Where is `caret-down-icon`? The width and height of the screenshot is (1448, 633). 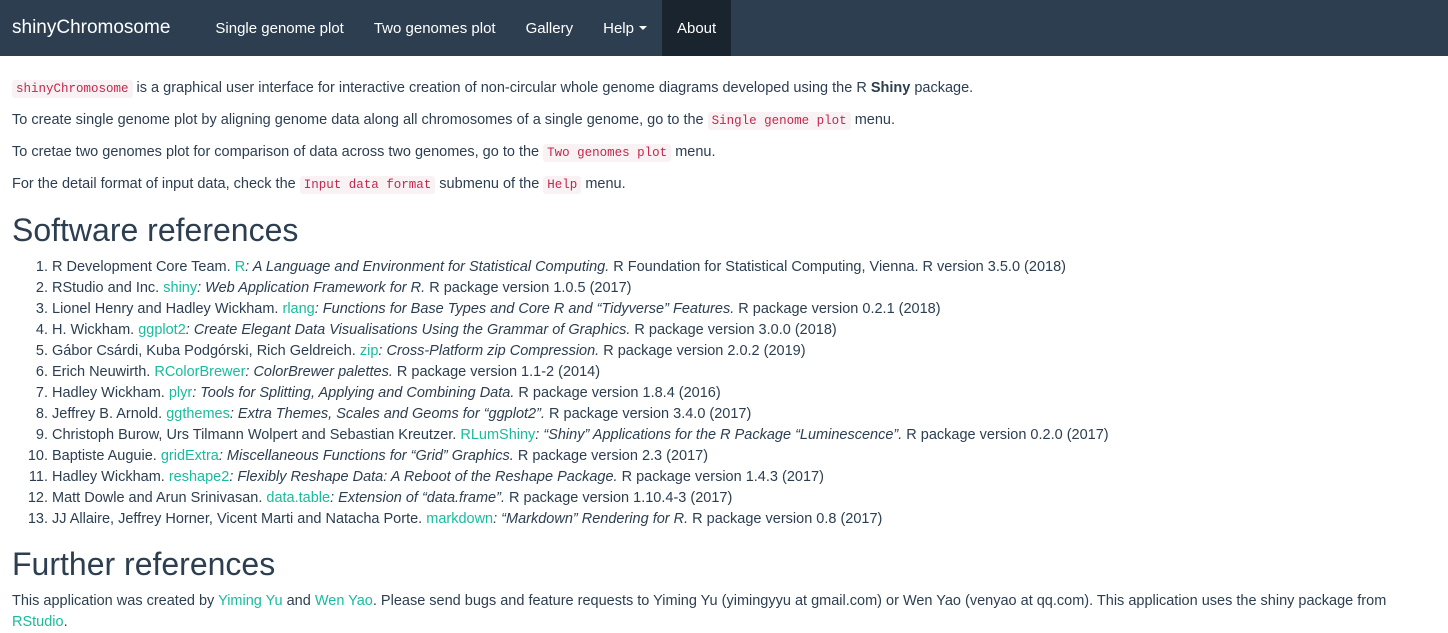 caret-down-icon is located at coordinates (642, 28).